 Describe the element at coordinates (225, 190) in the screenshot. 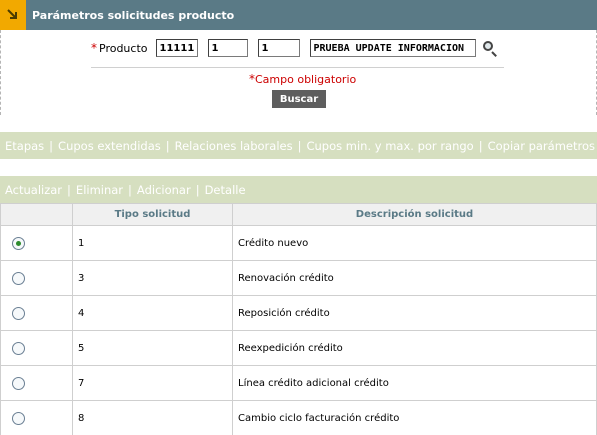

I see `action-detalle: Detalle` at that location.